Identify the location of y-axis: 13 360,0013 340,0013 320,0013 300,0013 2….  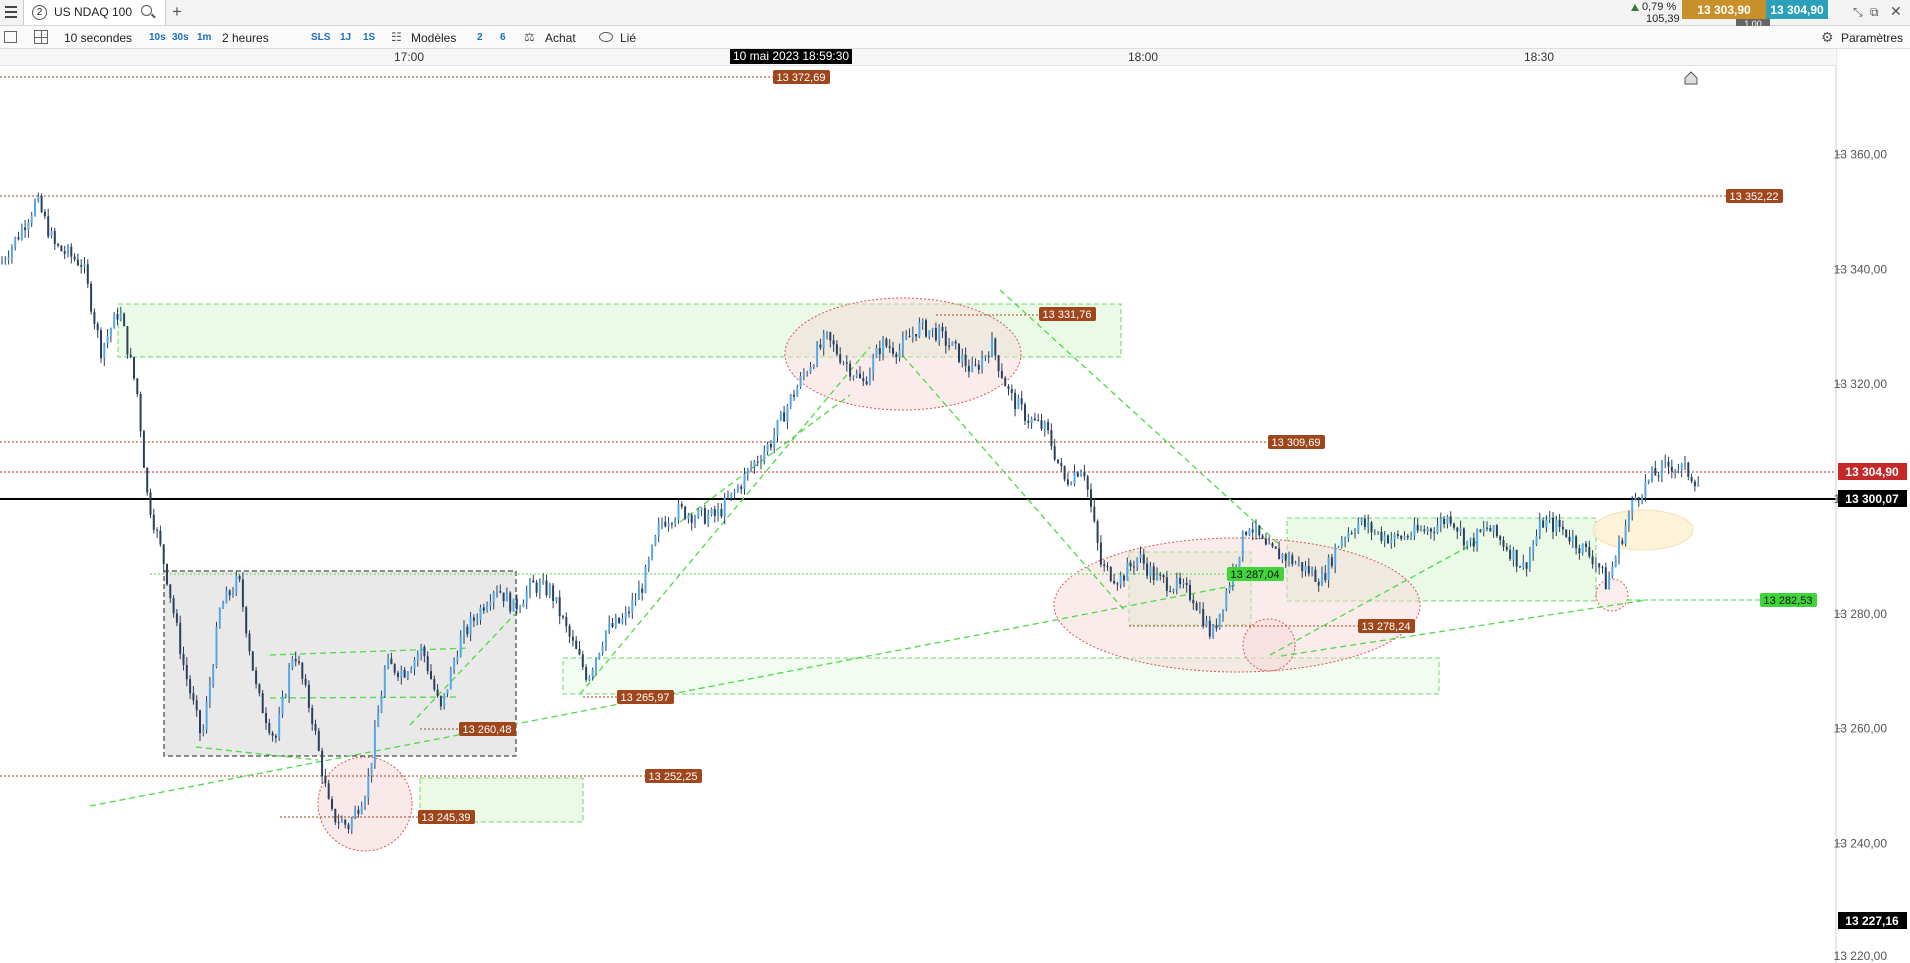
(1872, 506).